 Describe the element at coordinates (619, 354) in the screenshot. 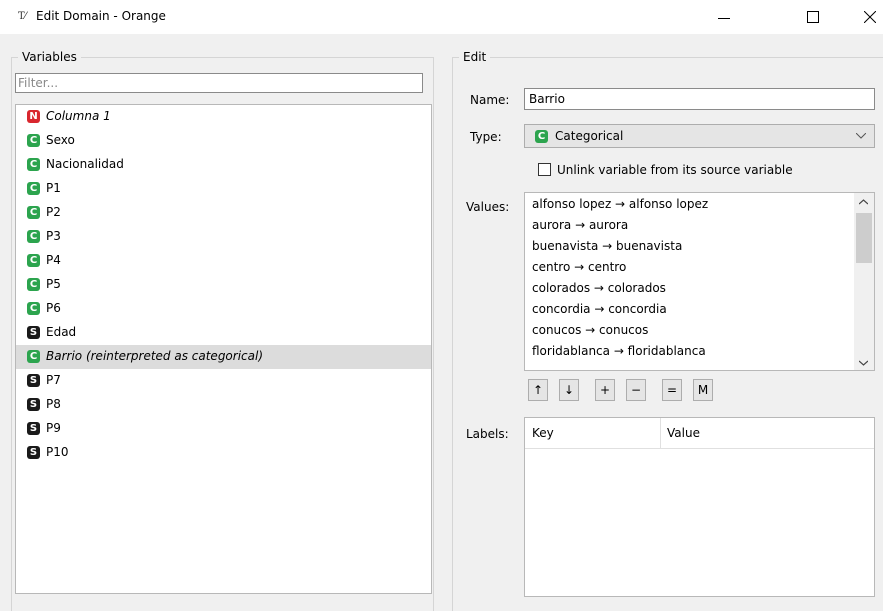

I see `value-item: floridablanca → floridablanca` at that location.